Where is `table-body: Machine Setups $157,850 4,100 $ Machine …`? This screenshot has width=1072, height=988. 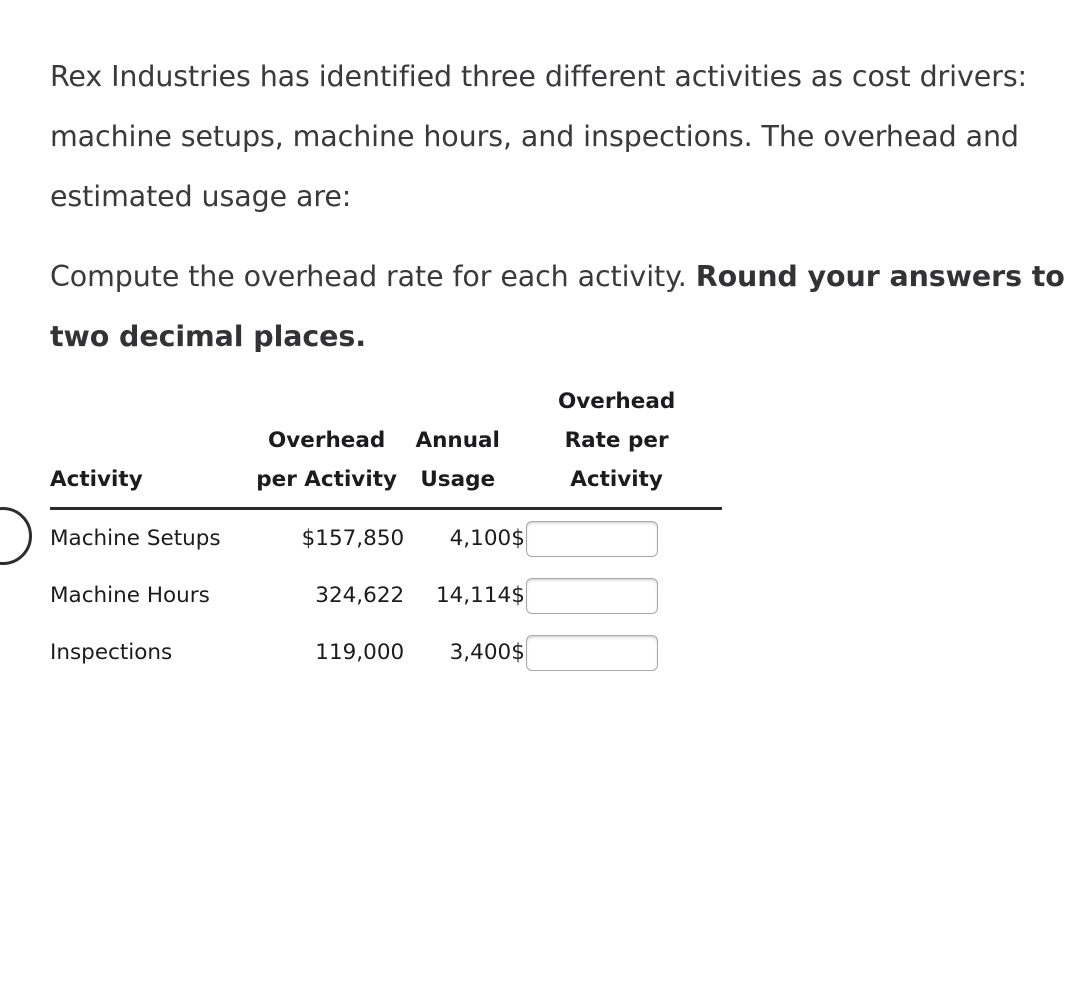 table-body: Machine Setups $157,850 4,100 $ Machine … is located at coordinates (386, 595).